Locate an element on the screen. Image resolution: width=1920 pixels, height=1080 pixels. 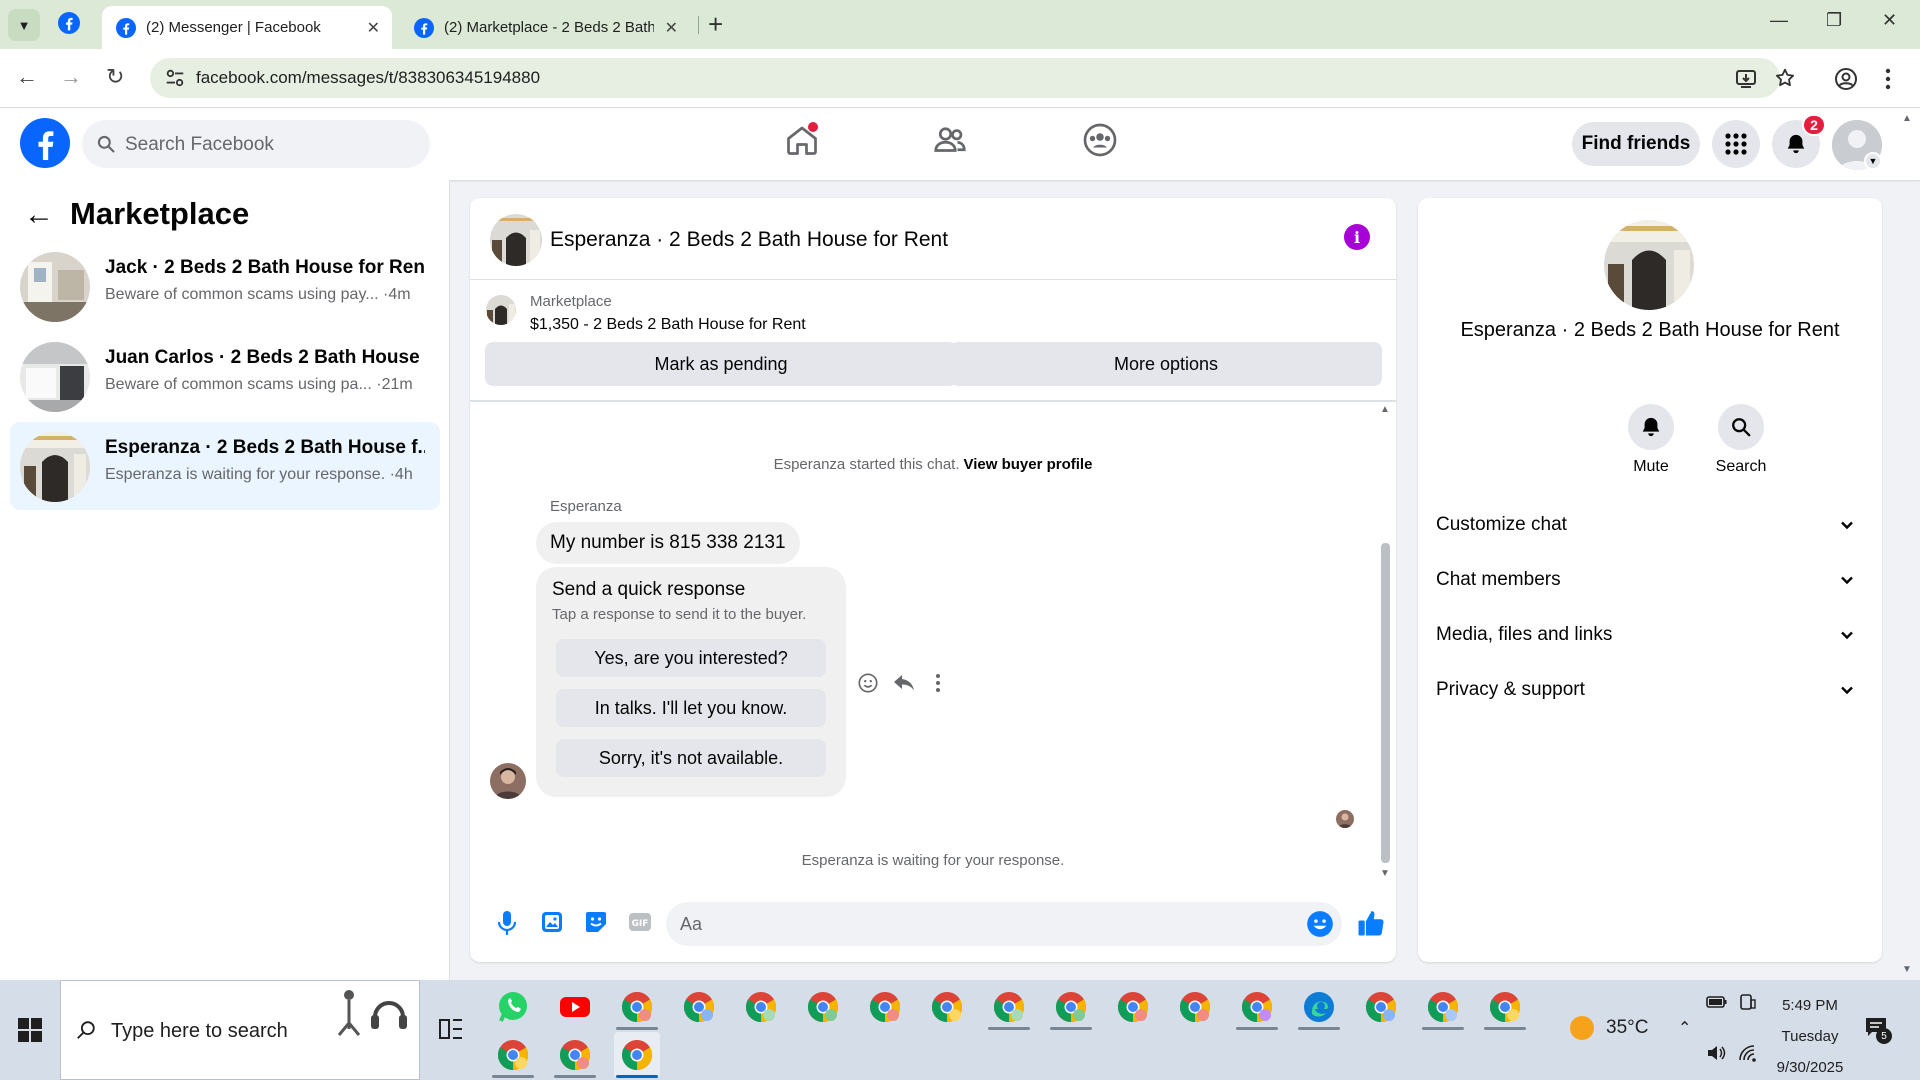
battery-icon is located at coordinates (1717, 1002).